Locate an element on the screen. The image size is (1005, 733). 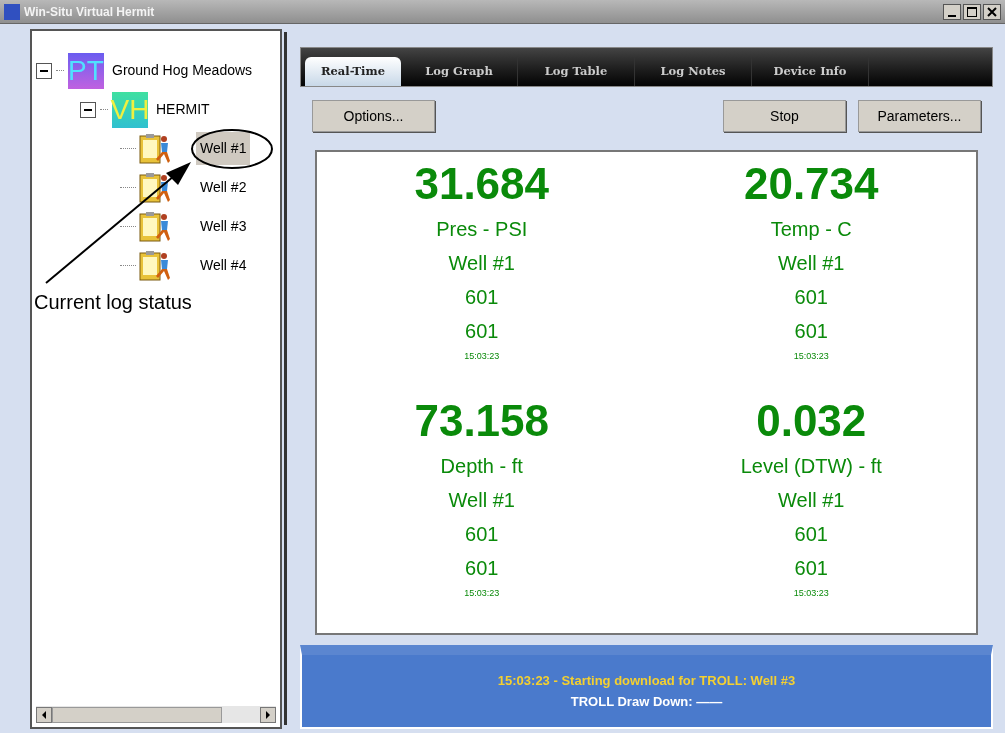
reading-value: 73.158 is located at coordinates (482, 420).